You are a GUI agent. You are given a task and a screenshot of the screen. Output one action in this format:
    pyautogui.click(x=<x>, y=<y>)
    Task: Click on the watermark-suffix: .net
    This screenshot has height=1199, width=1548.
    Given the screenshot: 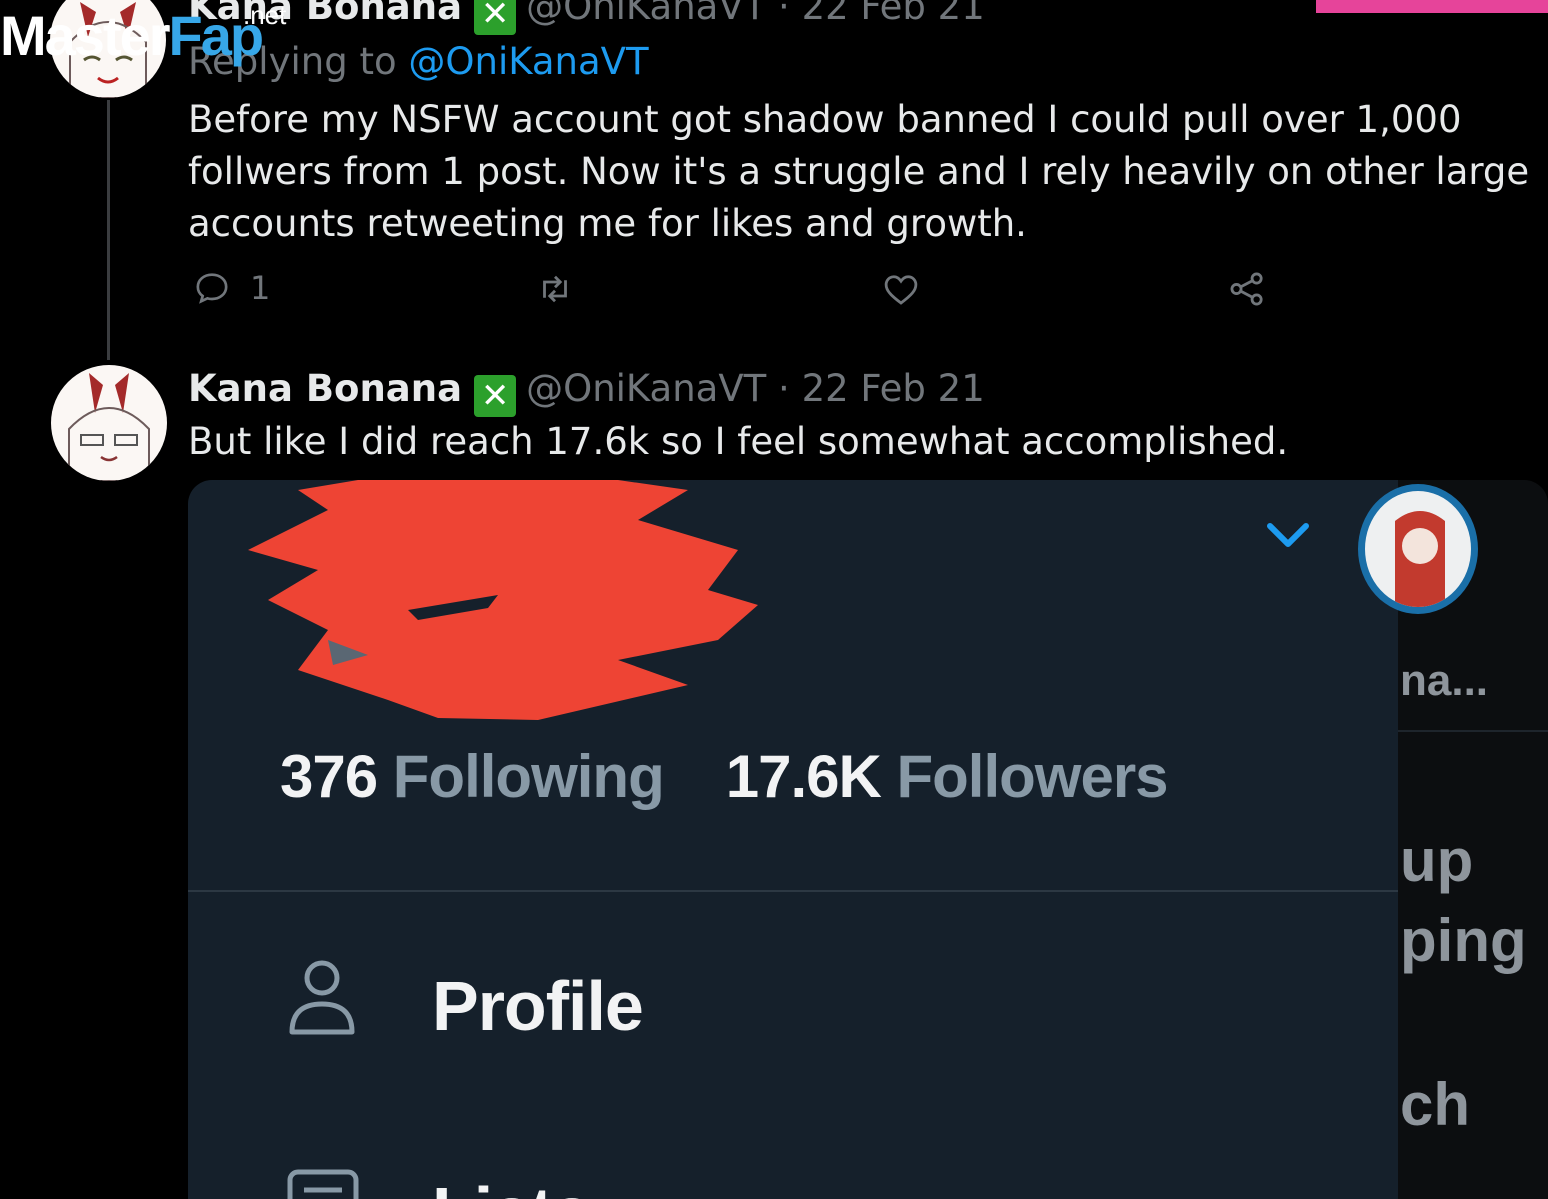 What is the action you would take?
    pyautogui.click(x=265, y=15)
    